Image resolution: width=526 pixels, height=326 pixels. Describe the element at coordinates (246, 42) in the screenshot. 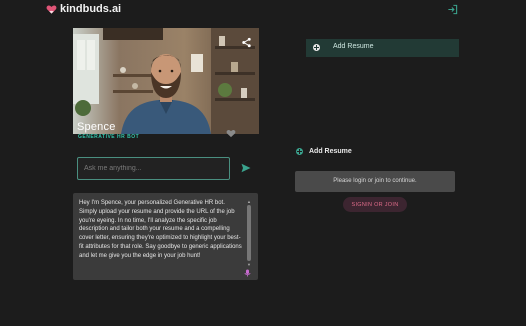

I see `share-icon` at that location.